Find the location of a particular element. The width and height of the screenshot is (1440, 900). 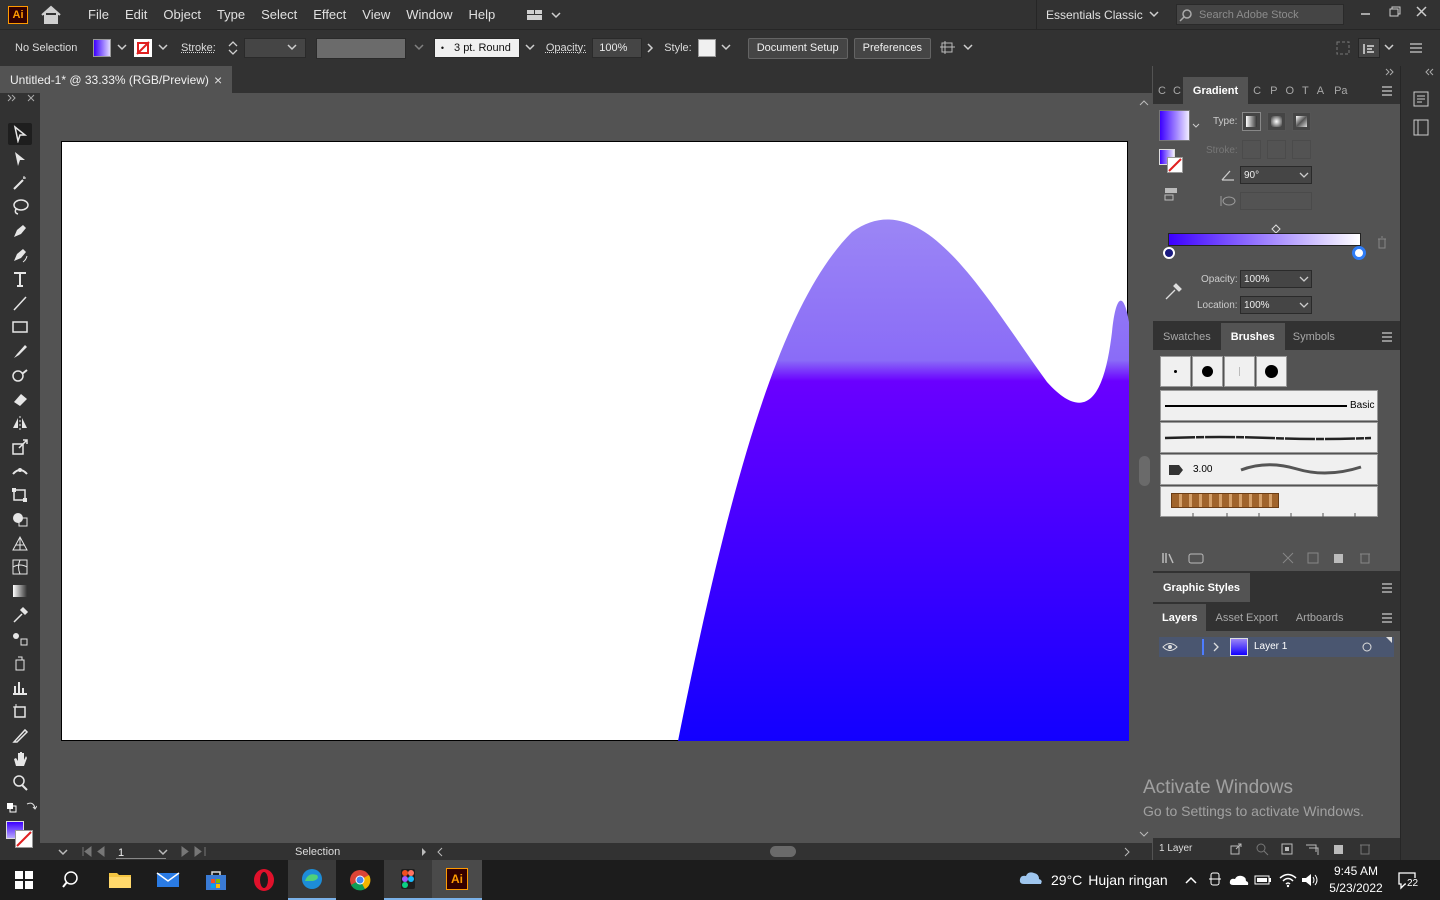

edge-button is located at coordinates (312, 880).